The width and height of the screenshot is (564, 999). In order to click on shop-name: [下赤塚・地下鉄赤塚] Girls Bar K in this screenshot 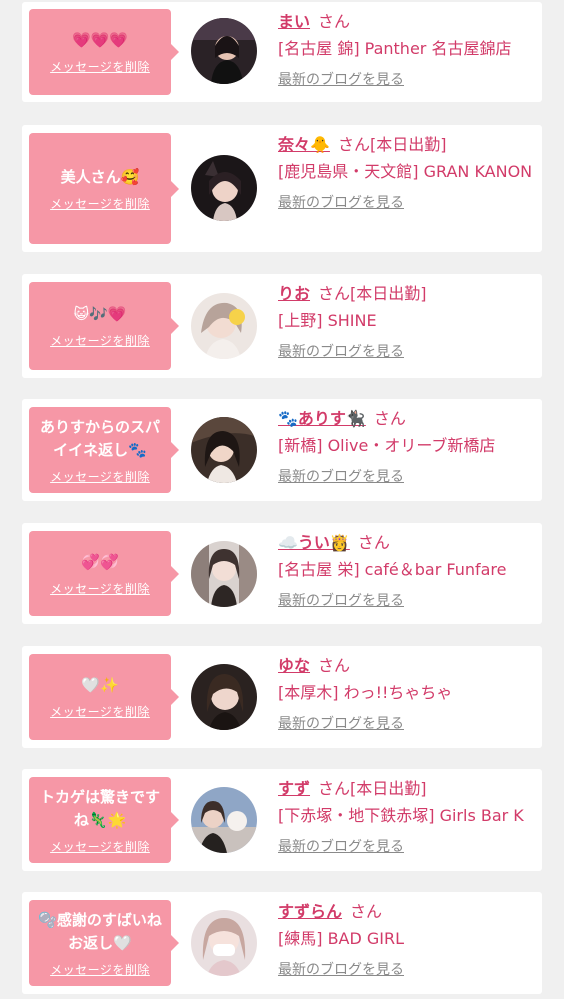, I will do `click(401, 815)`.